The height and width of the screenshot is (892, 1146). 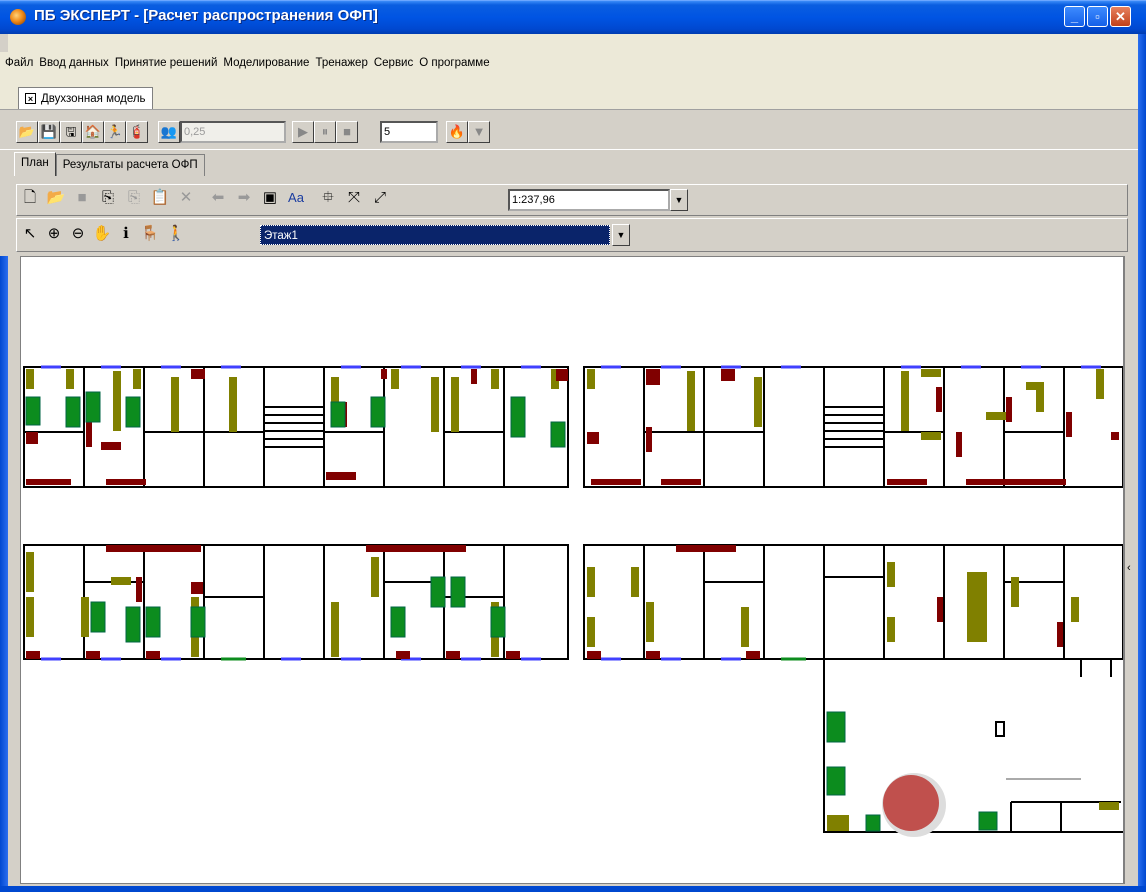 I want to click on menu-data-input: Ввод данных, so click(x=74, y=63).